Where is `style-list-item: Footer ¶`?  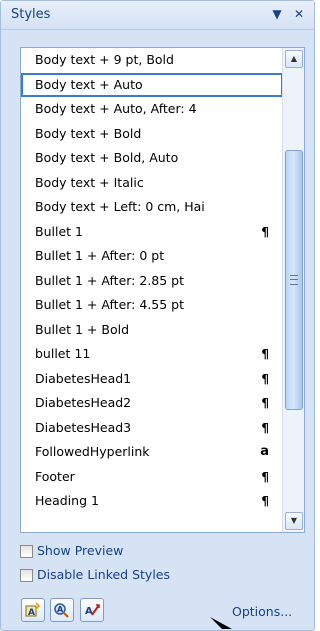
style-list-item: Footer ¶ is located at coordinates (152, 477).